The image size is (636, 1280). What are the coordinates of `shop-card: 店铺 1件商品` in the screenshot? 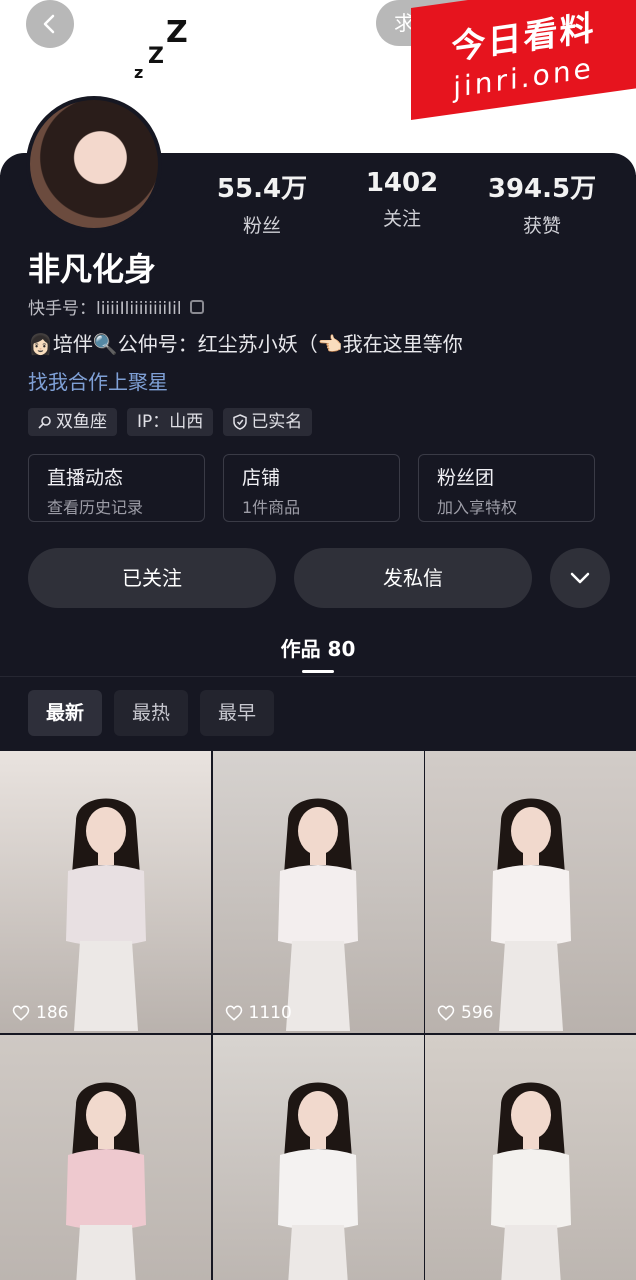 It's located at (311, 488).